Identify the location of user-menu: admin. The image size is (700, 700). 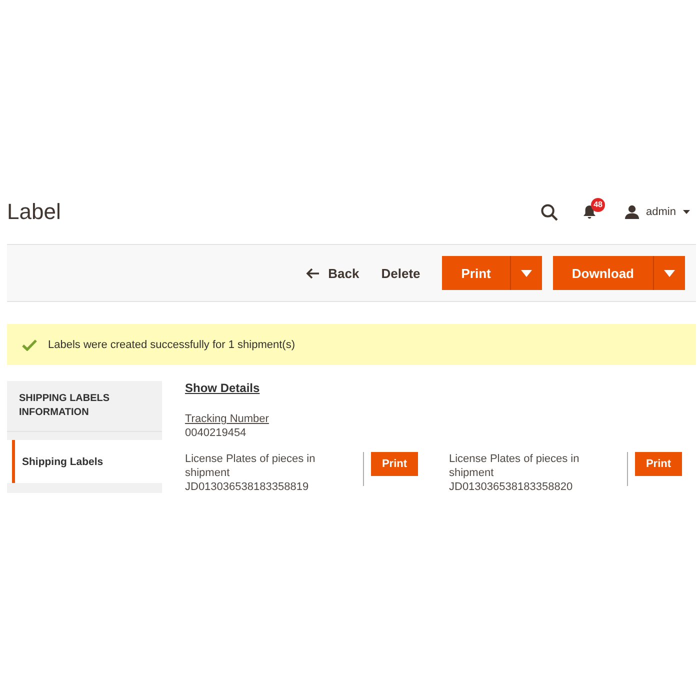
(660, 212).